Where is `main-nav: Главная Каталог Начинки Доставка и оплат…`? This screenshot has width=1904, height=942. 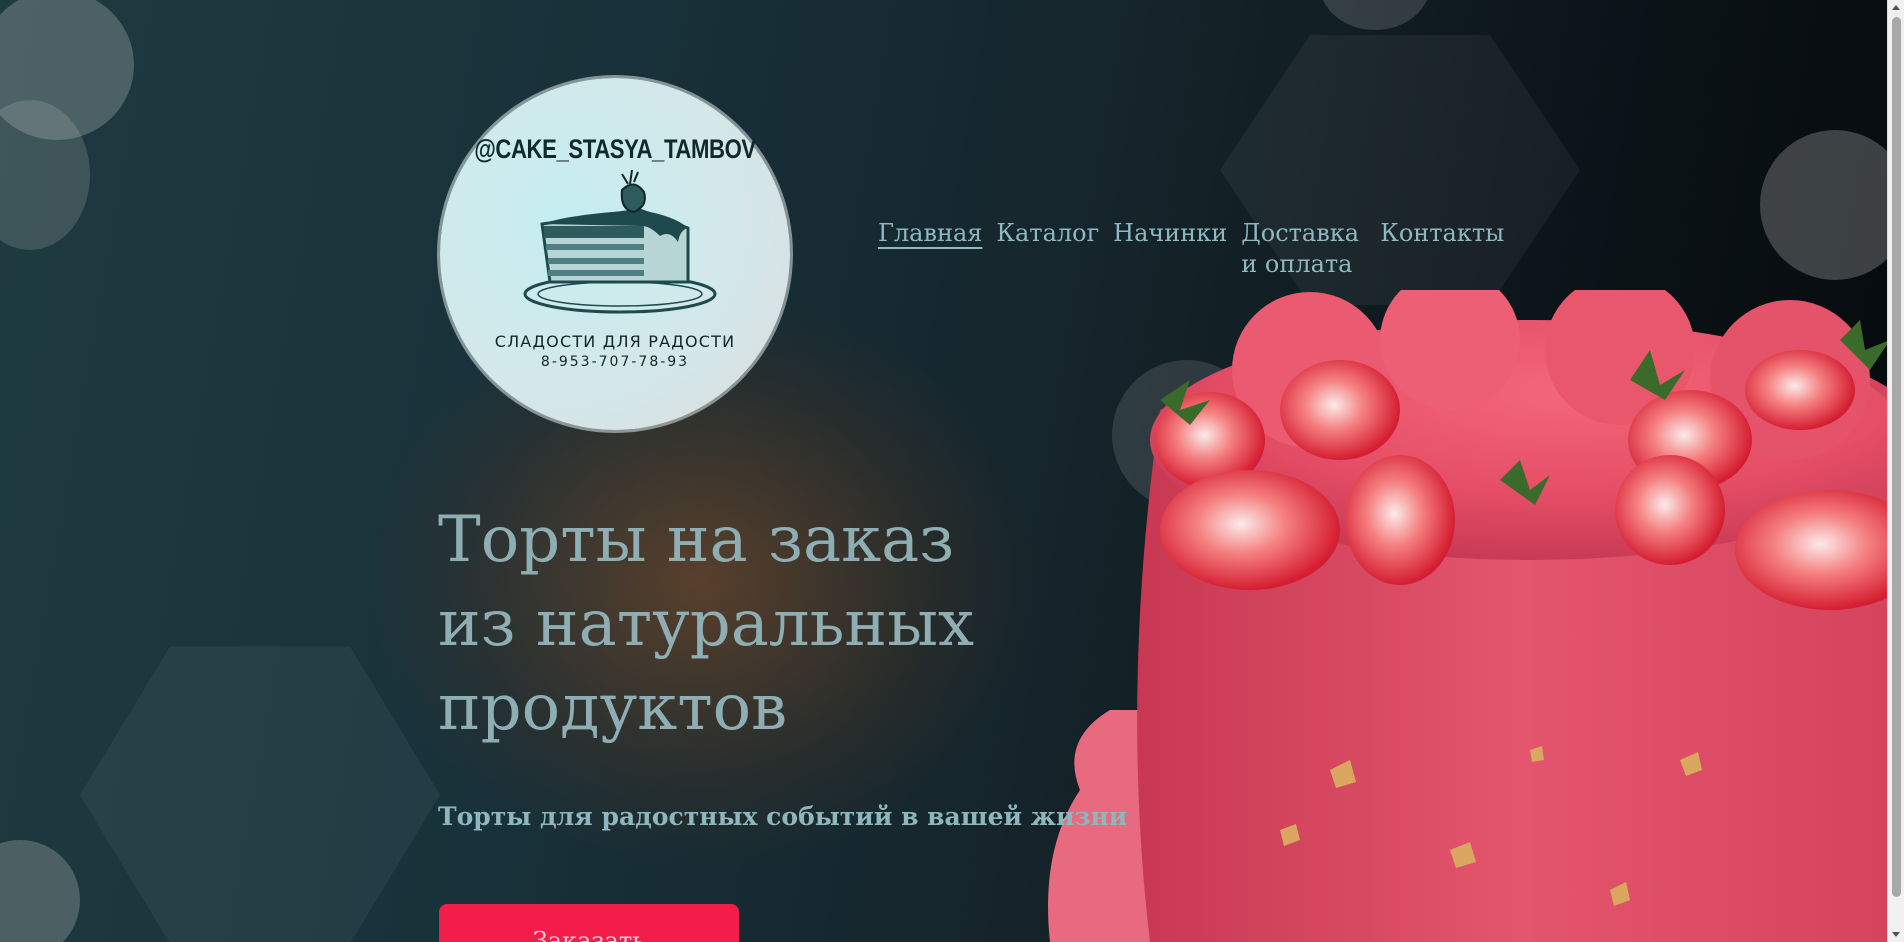 main-nav: Главная Каталог Начинки Доставка и оплат… is located at coordinates (1198, 249).